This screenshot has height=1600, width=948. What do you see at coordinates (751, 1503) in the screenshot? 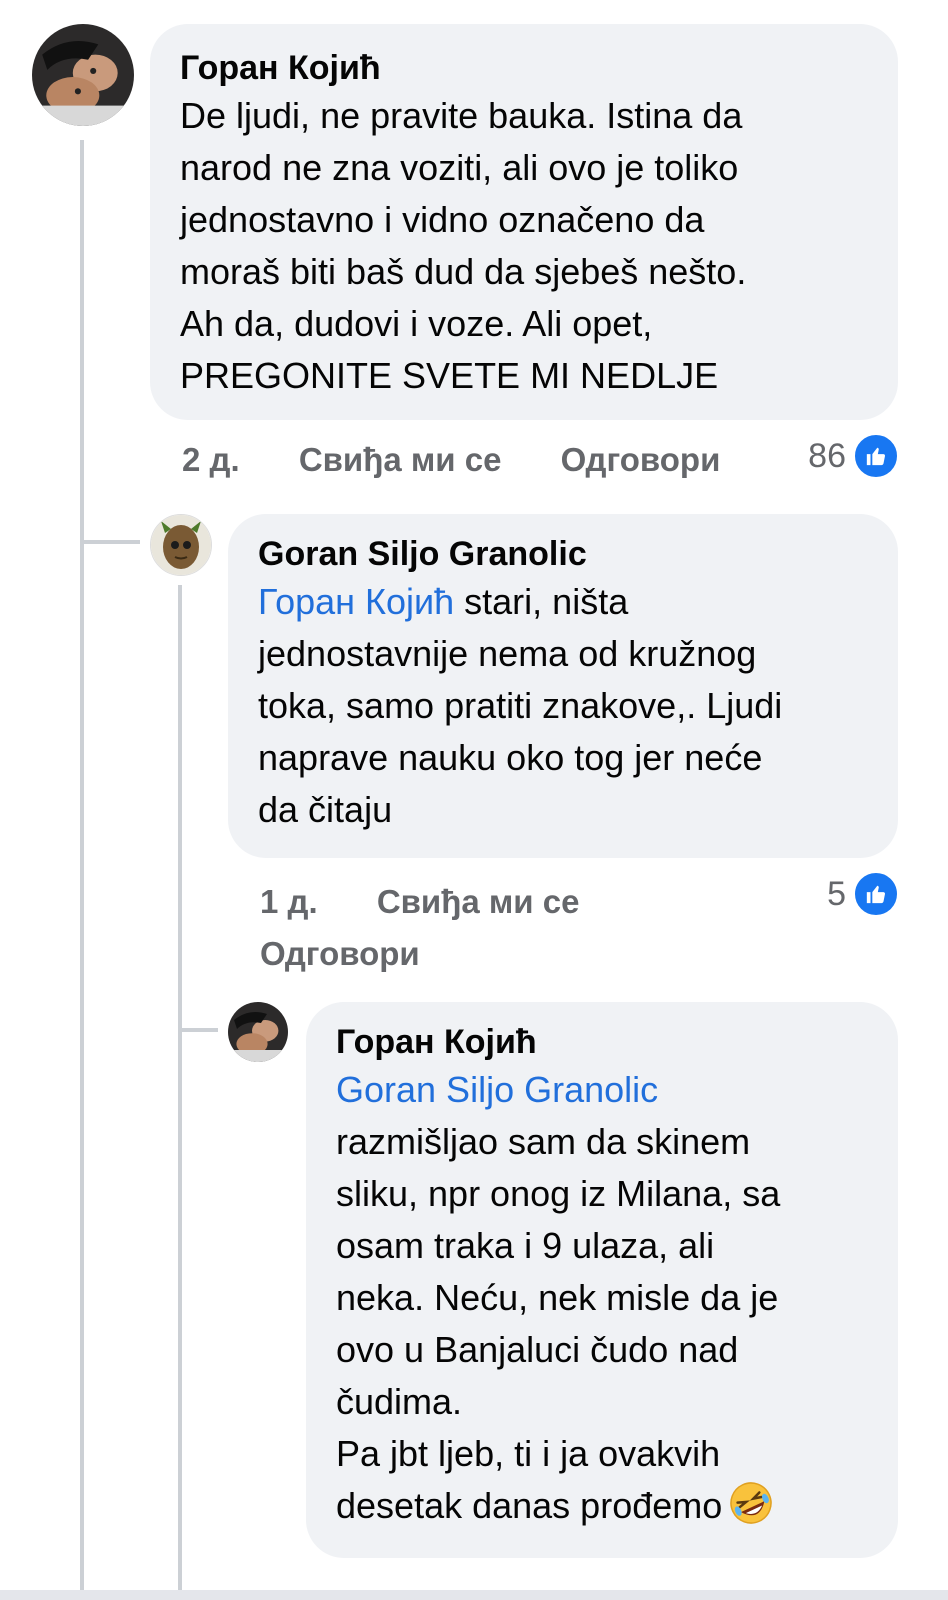
I see `rolling-on-floor-laughing-icon` at bounding box center [751, 1503].